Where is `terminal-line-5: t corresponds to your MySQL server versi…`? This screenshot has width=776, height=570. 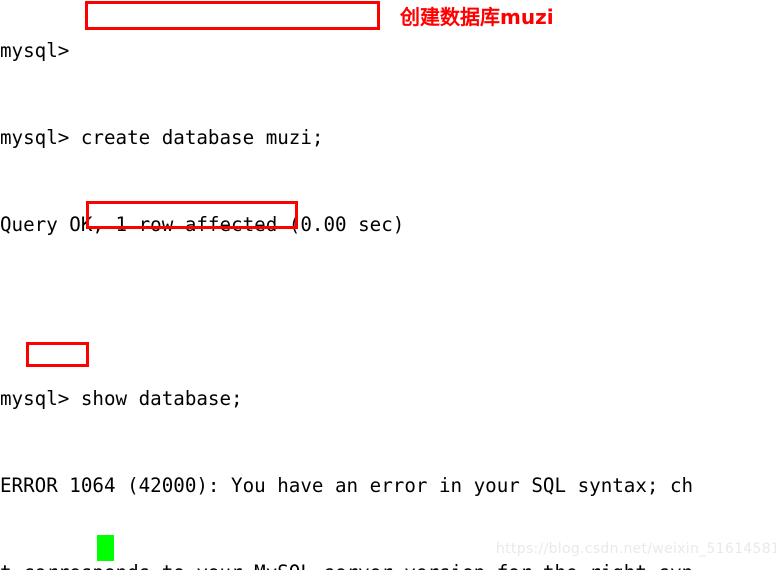
terminal-line-5: t corresponds to your MySQL server versi… is located at coordinates (388, 564).